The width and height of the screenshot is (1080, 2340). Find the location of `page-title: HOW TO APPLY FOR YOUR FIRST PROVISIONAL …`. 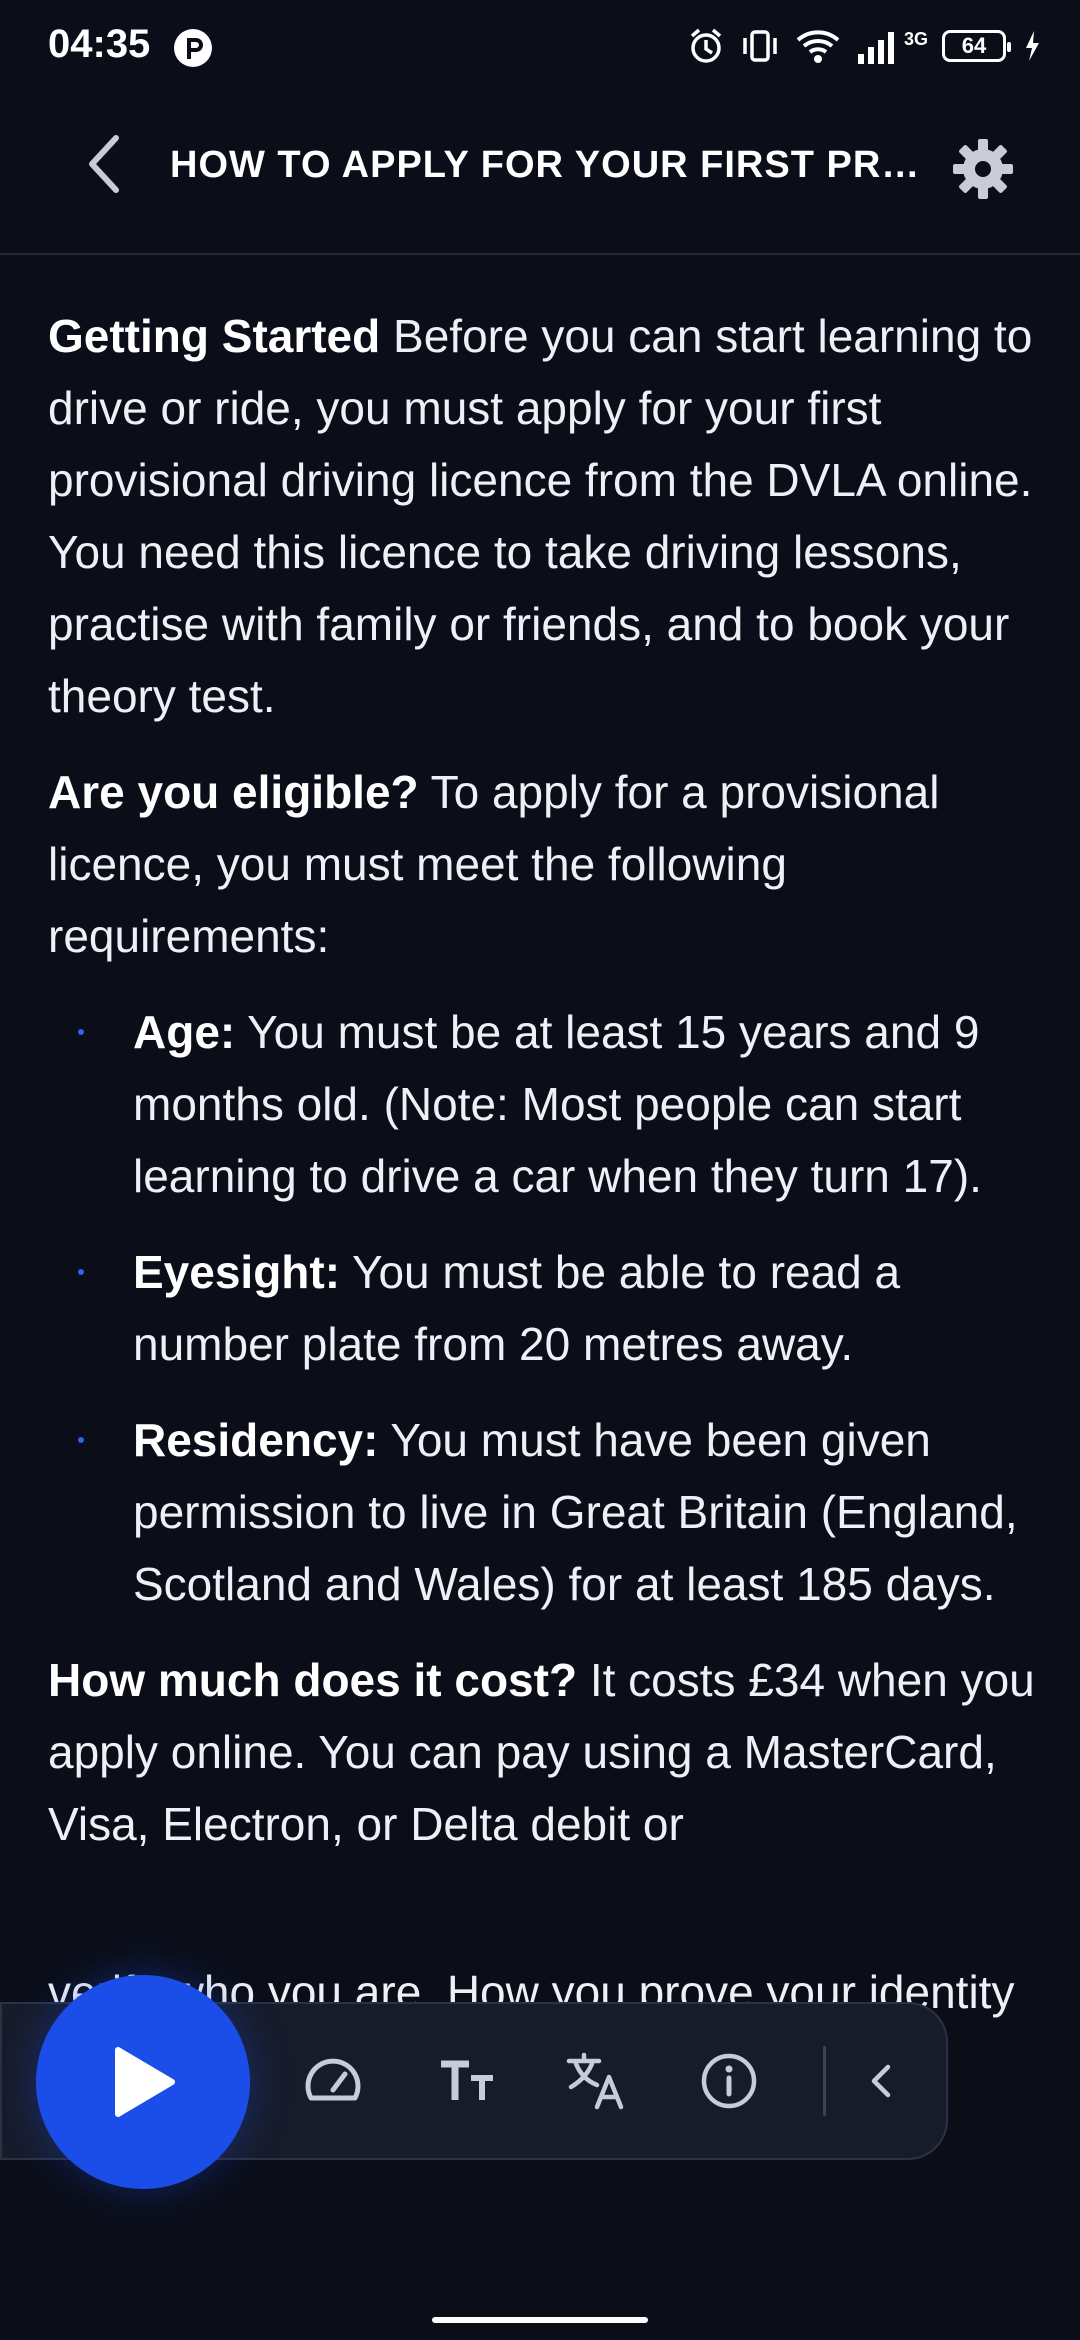

page-title: HOW TO APPLY FOR YOUR FIRST PROVISIONAL … is located at coordinates (545, 165).